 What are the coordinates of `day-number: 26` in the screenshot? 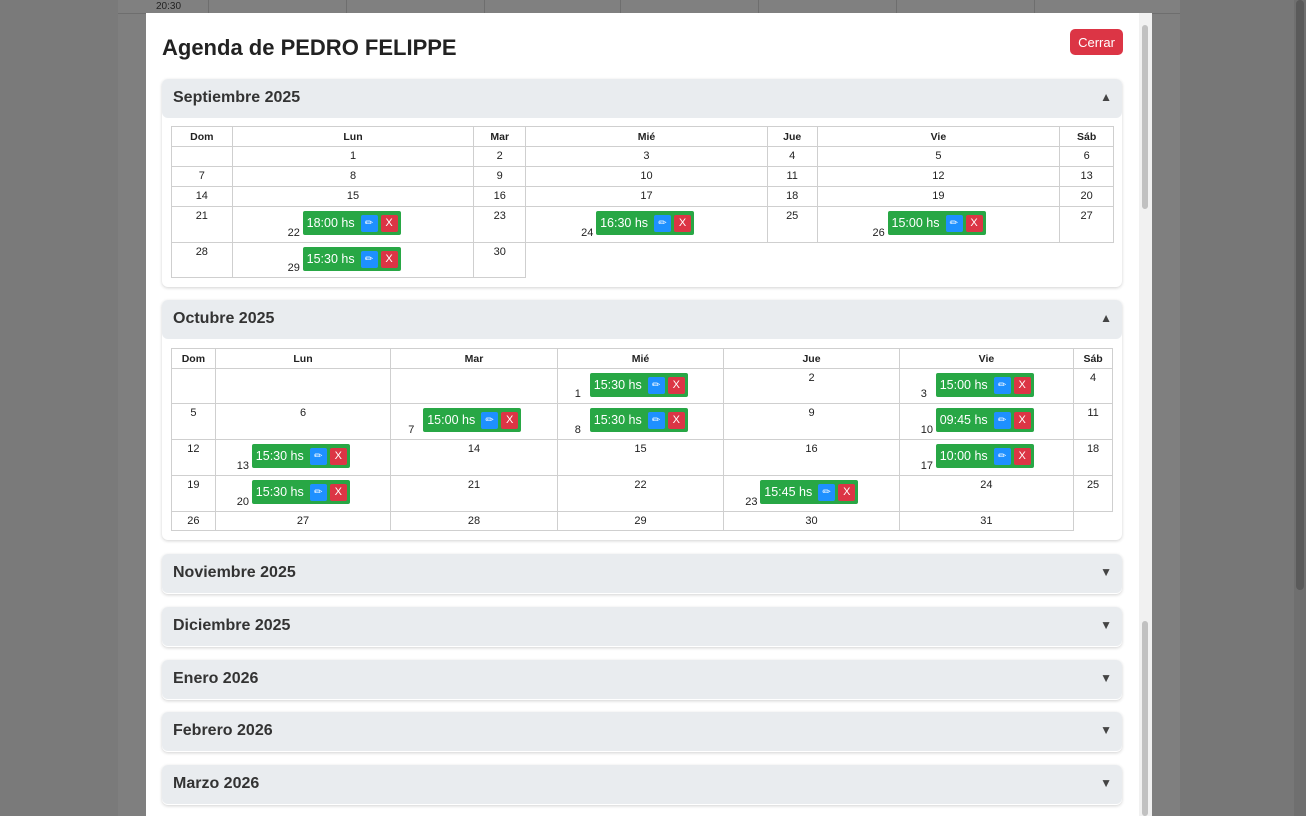 It's located at (878, 233).